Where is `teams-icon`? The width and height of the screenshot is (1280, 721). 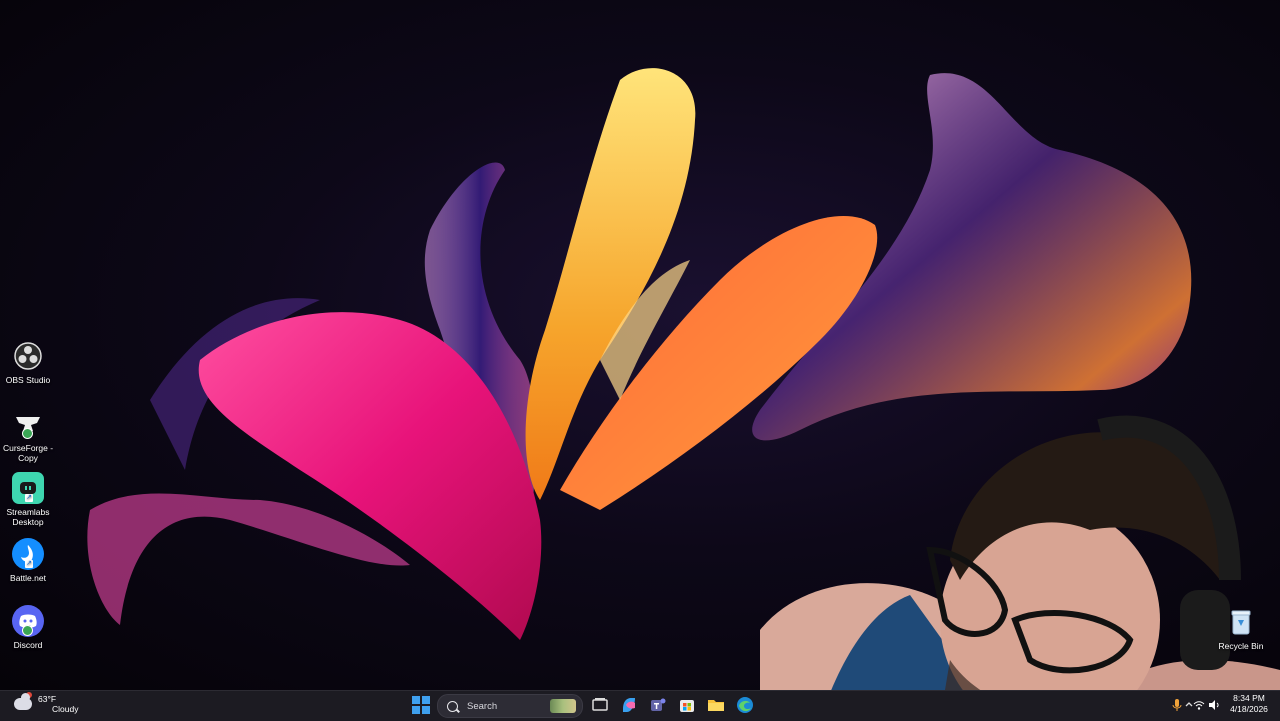
teams-icon is located at coordinates (658, 704).